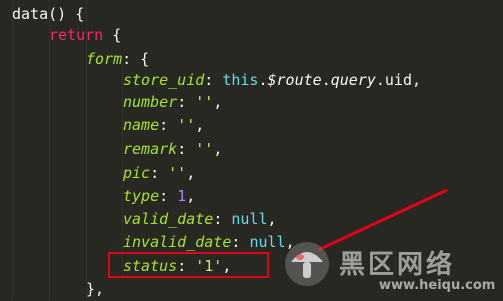 Image resolution: width=503 pixels, height=301 pixels. What do you see at coordinates (437, 285) in the screenshot?
I see `watermark-url: www.heiqu.com` at bounding box center [437, 285].